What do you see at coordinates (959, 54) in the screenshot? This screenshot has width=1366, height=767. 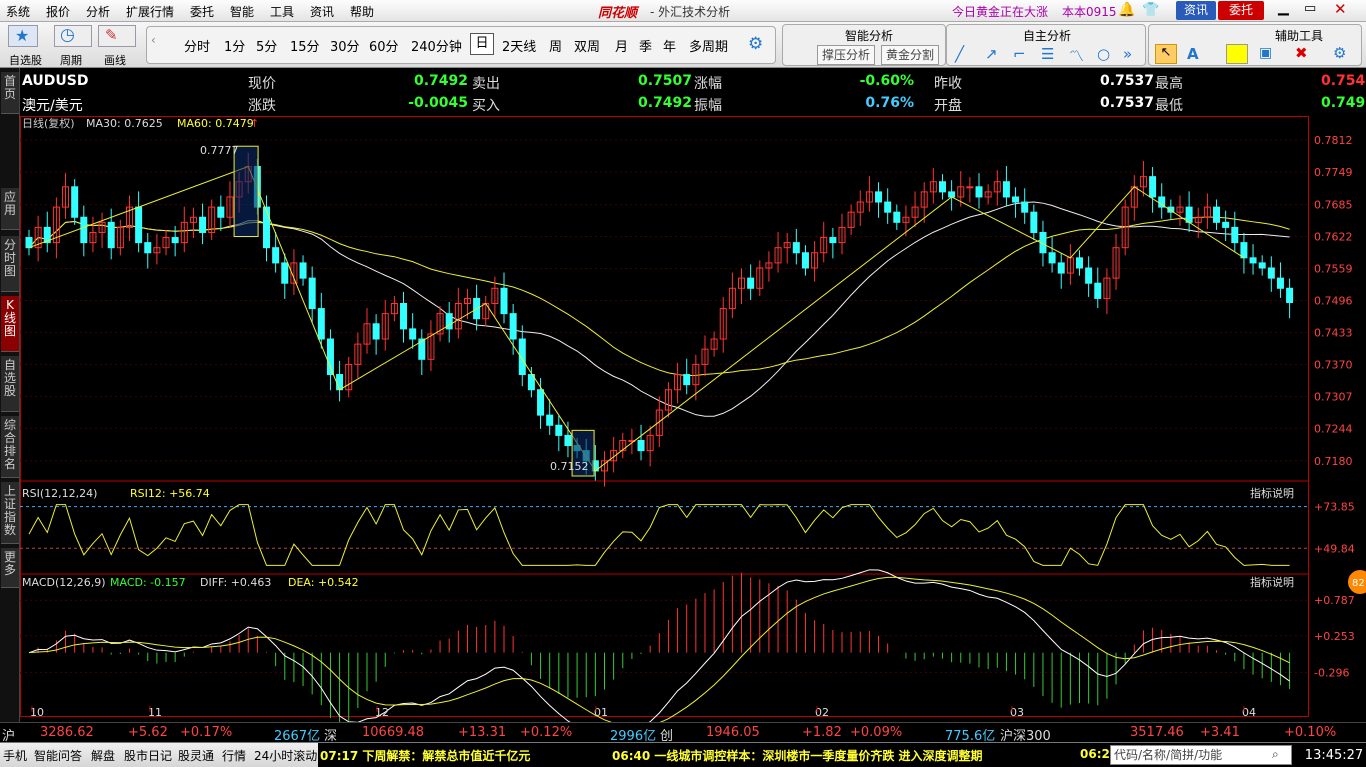 I see `line-tool-icon: ╱` at bounding box center [959, 54].